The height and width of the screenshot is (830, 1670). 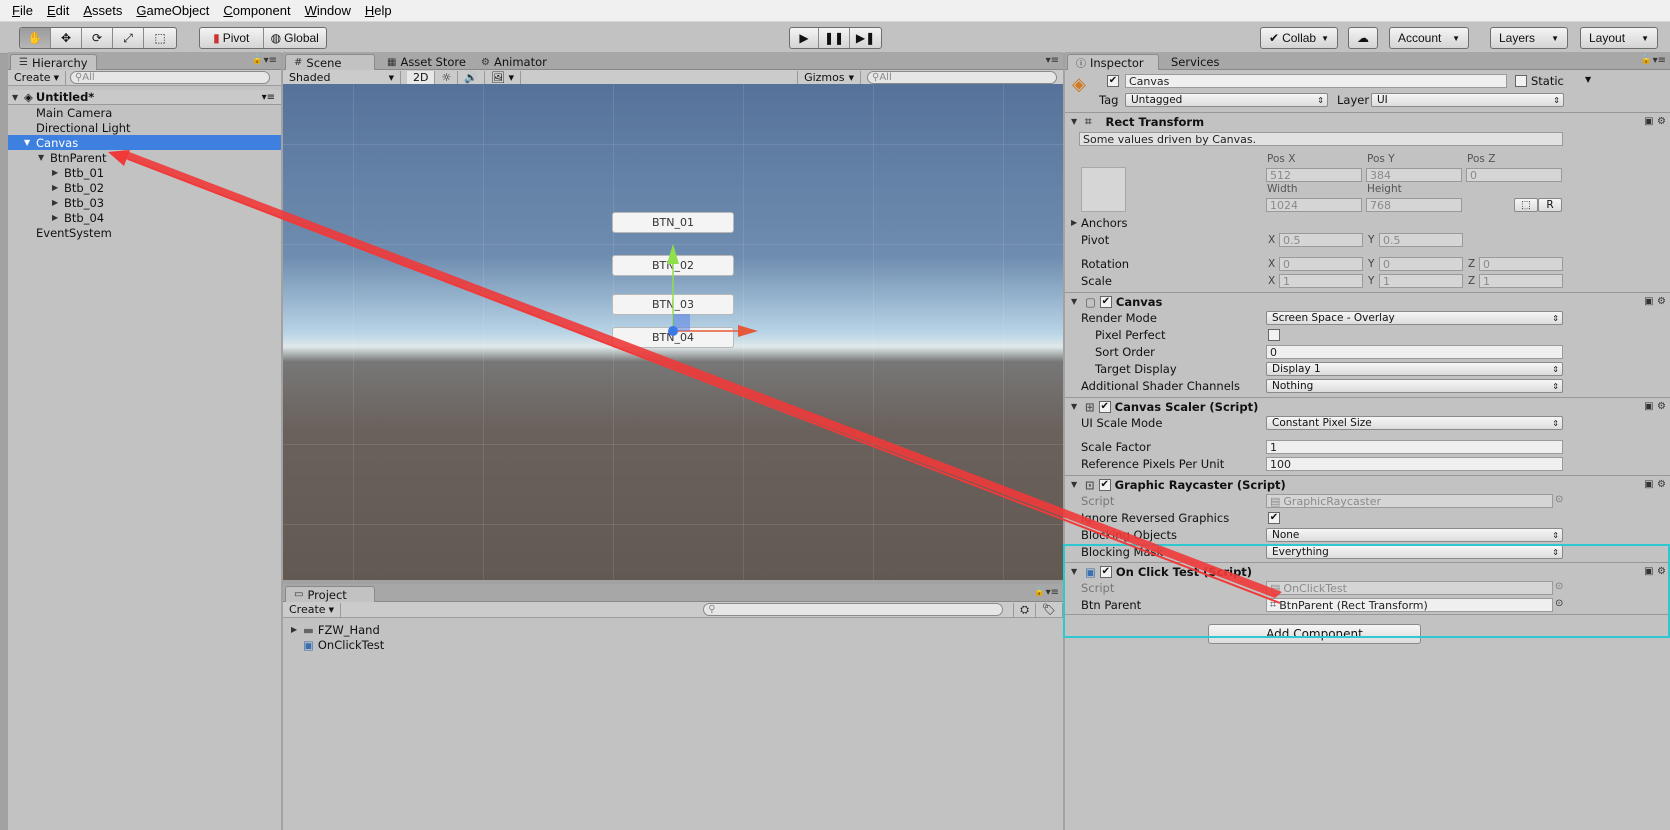 I want to click on blocking-objects-dropdown: None ⇕, so click(x=1414, y=535).